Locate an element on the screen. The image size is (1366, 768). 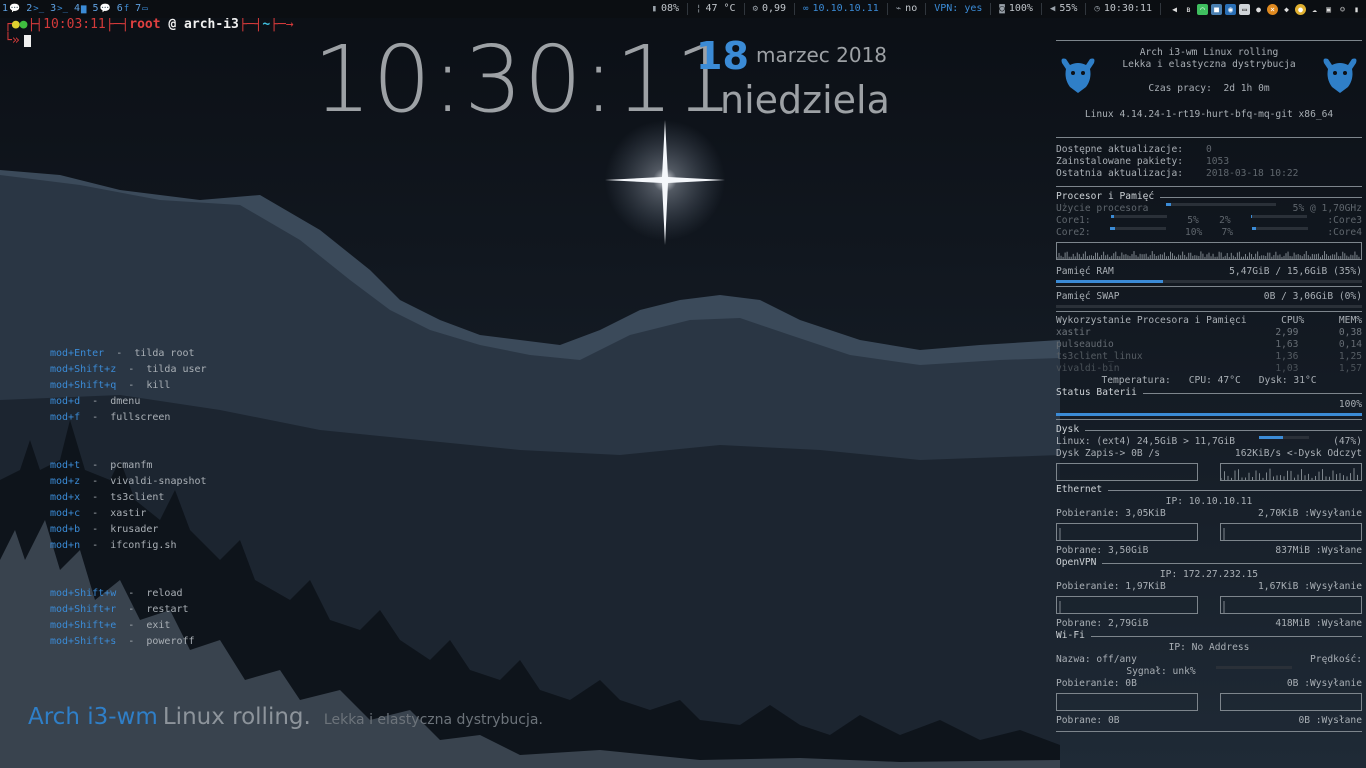
vpn-down-graph is located at coordinates (1127, 605).